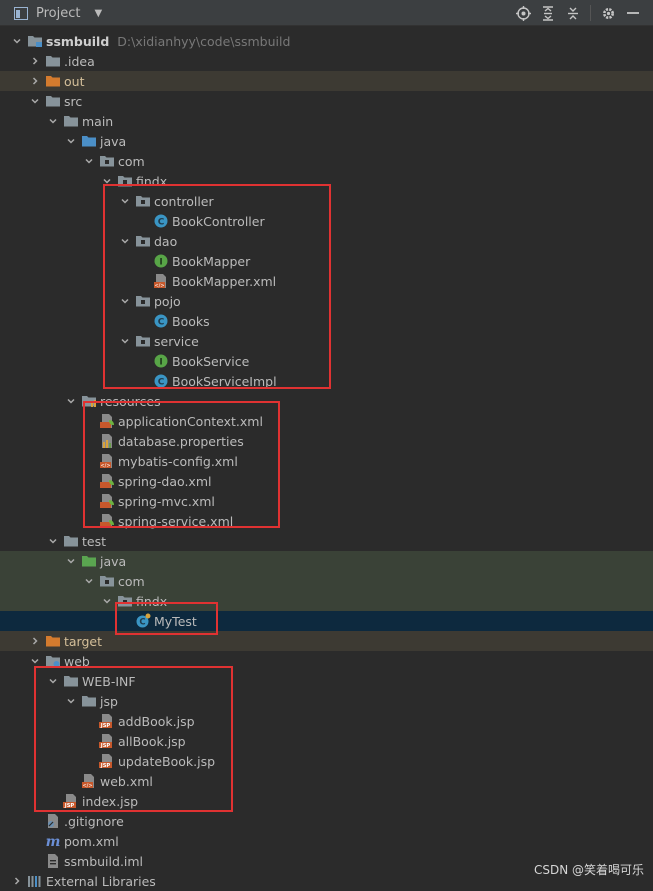  What do you see at coordinates (326, 481) in the screenshot?
I see `tree-item-spring-dao-xml: spring-dao.xml` at bounding box center [326, 481].